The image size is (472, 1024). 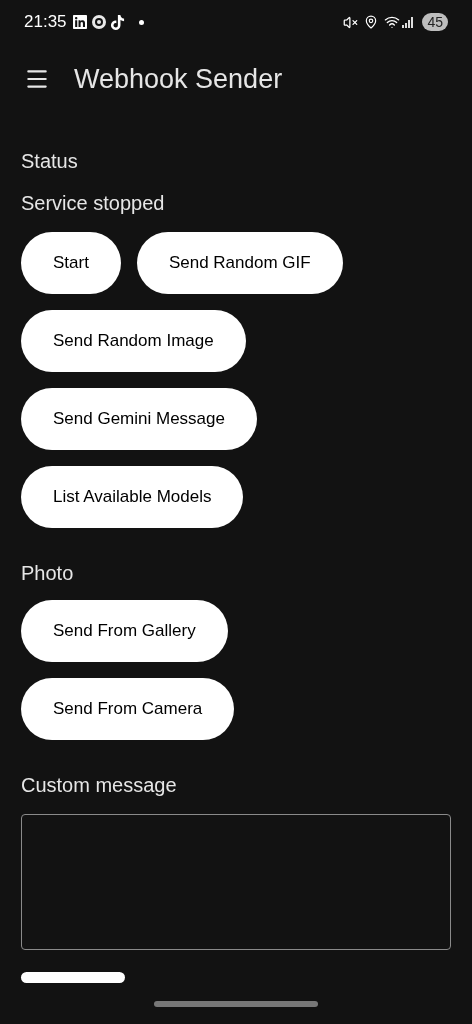 I want to click on action-button: Send Random Image, so click(x=133, y=341).